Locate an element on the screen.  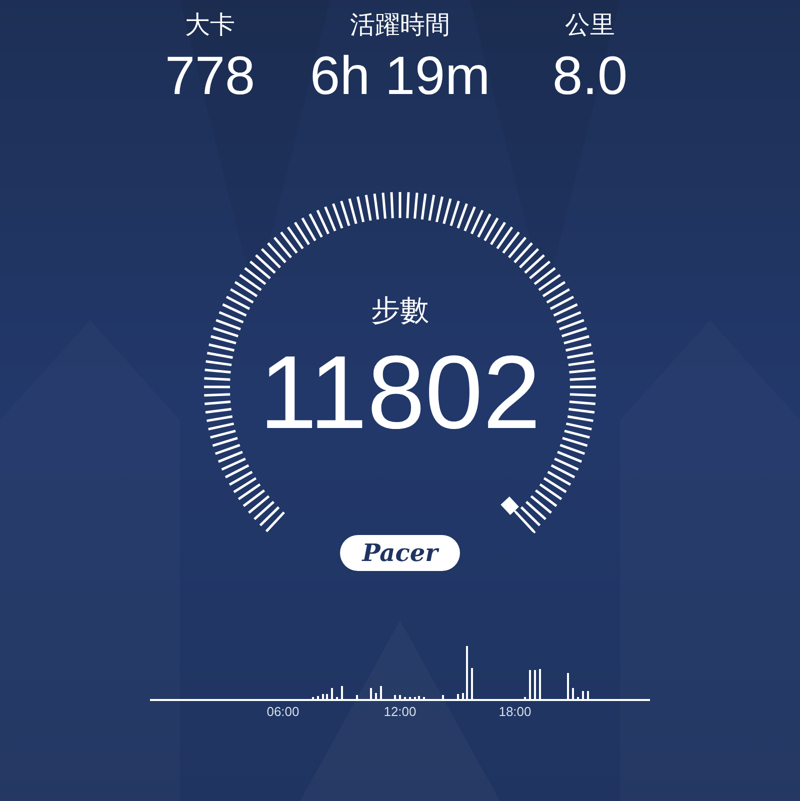
steps-label: 步數 is located at coordinates (400, 311).